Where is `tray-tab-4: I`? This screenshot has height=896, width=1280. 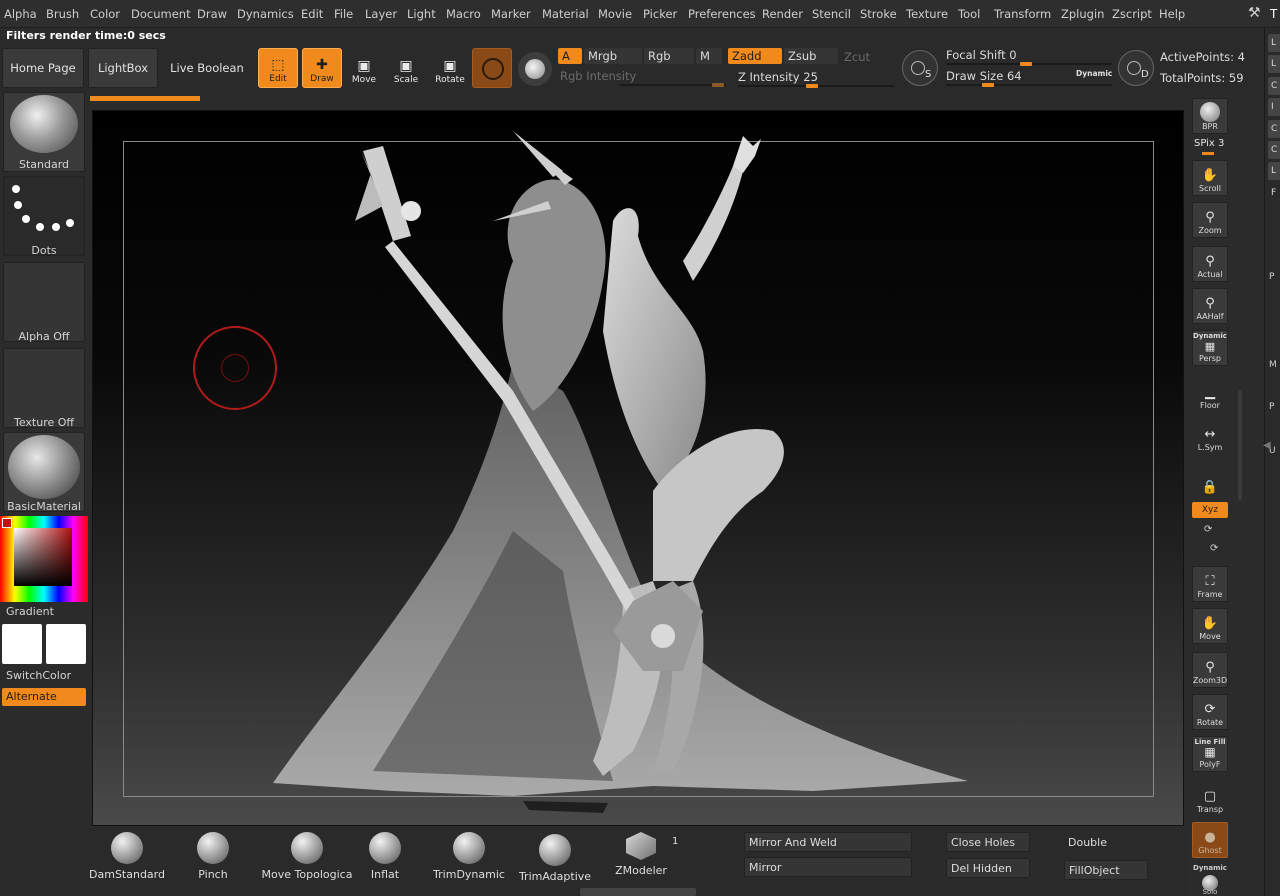 tray-tab-4: I is located at coordinates (1274, 107).